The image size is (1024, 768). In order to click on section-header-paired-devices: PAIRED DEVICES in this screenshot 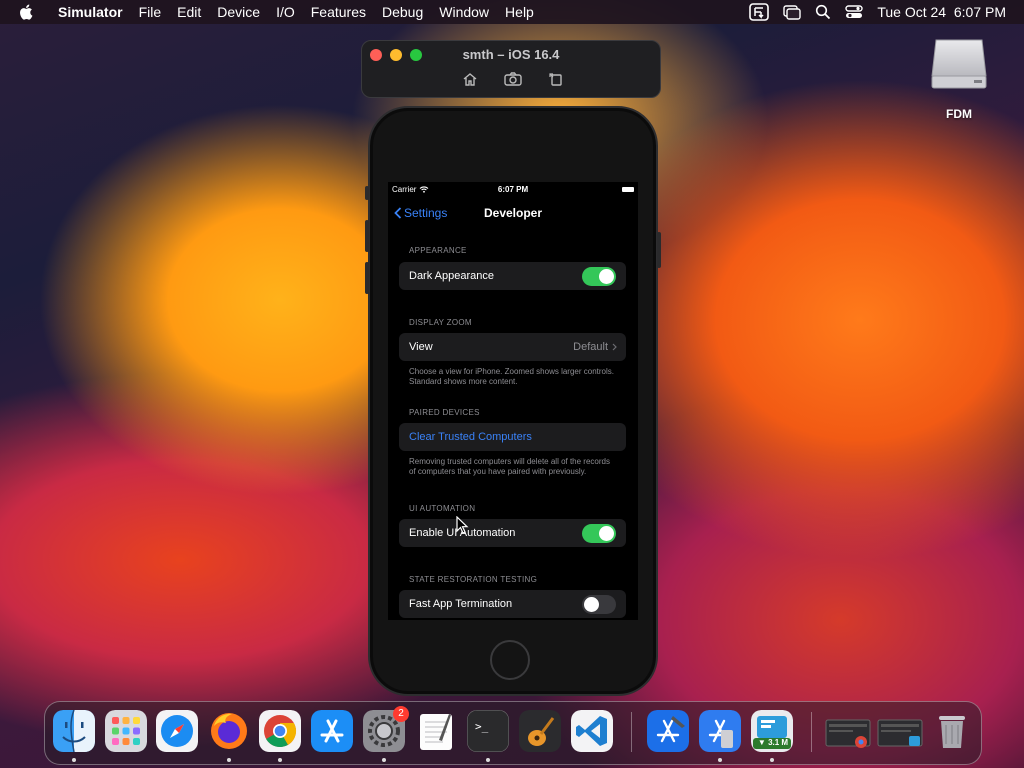, I will do `click(444, 412)`.